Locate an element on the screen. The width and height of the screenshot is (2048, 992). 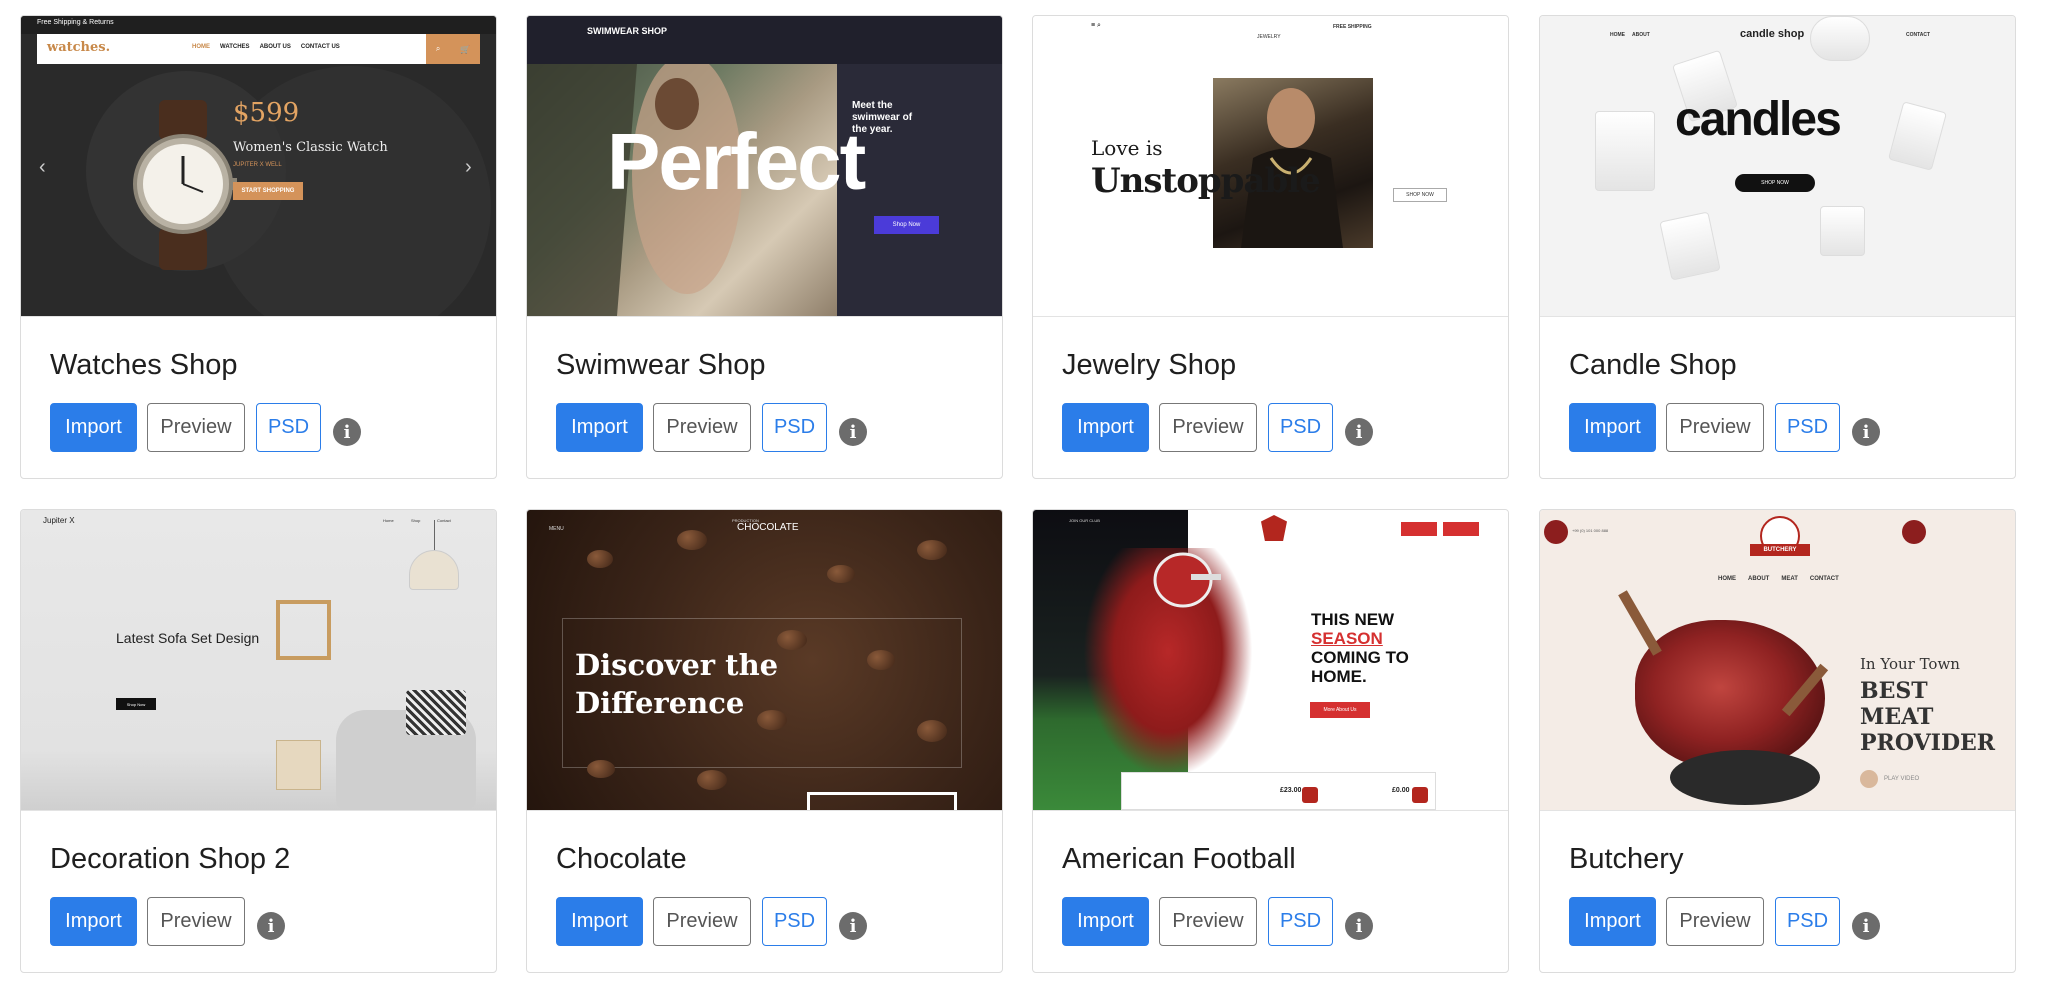
thumb-logo: SWIMWEAR SHOP is located at coordinates (627, 31).